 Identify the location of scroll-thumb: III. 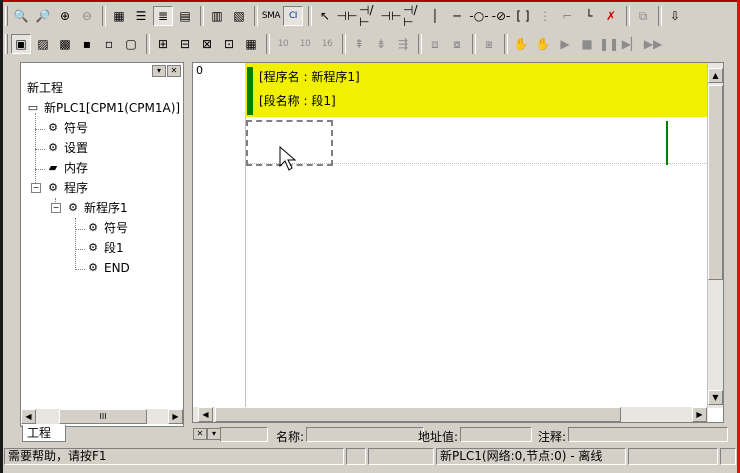
(103, 416).